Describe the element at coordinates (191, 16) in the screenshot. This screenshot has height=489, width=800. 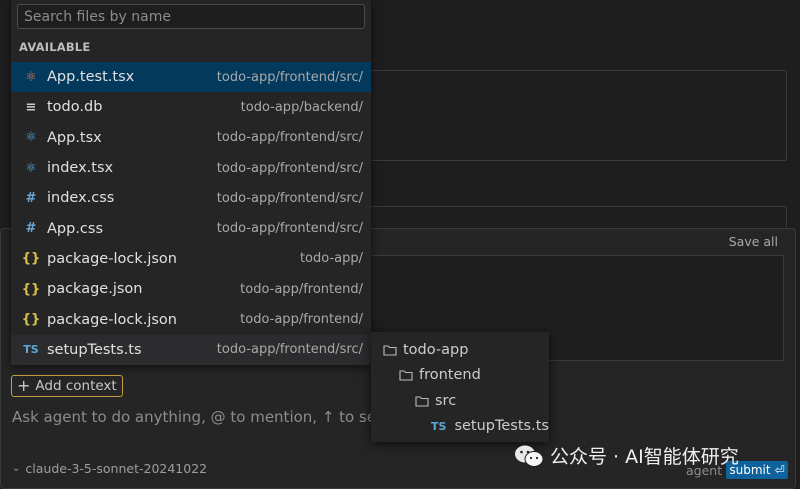
I see `search-input: Search files by name` at that location.